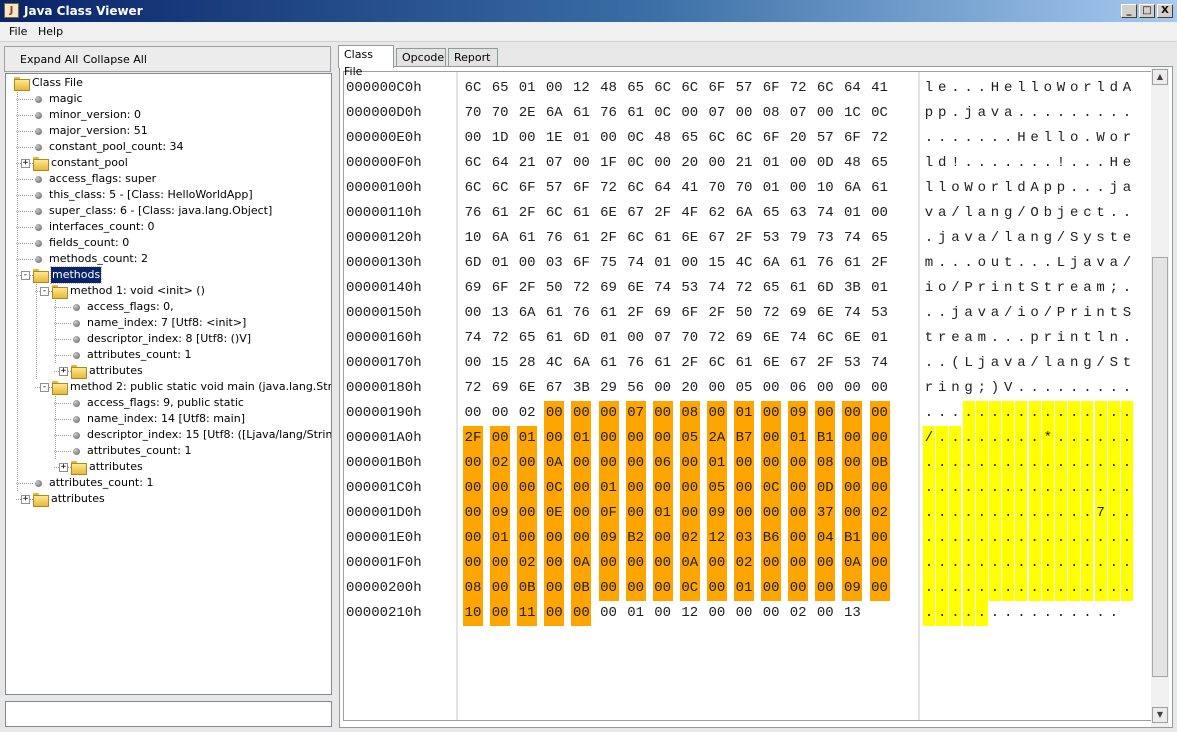  I want to click on tree-node: fields_count: 0, so click(166, 243).